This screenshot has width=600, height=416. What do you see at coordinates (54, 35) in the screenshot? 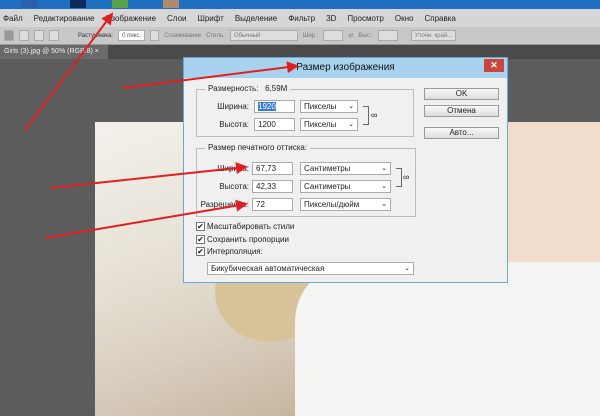
I see `intersect-selection-icon` at bounding box center [54, 35].